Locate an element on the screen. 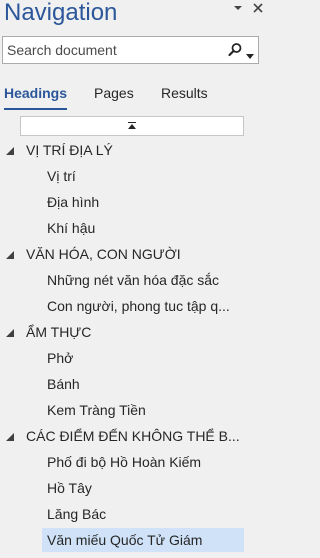 This screenshot has height=558, width=320. heading-level2: Phố đi bộ Hồ Hoàn Kiếm is located at coordinates (136, 462).